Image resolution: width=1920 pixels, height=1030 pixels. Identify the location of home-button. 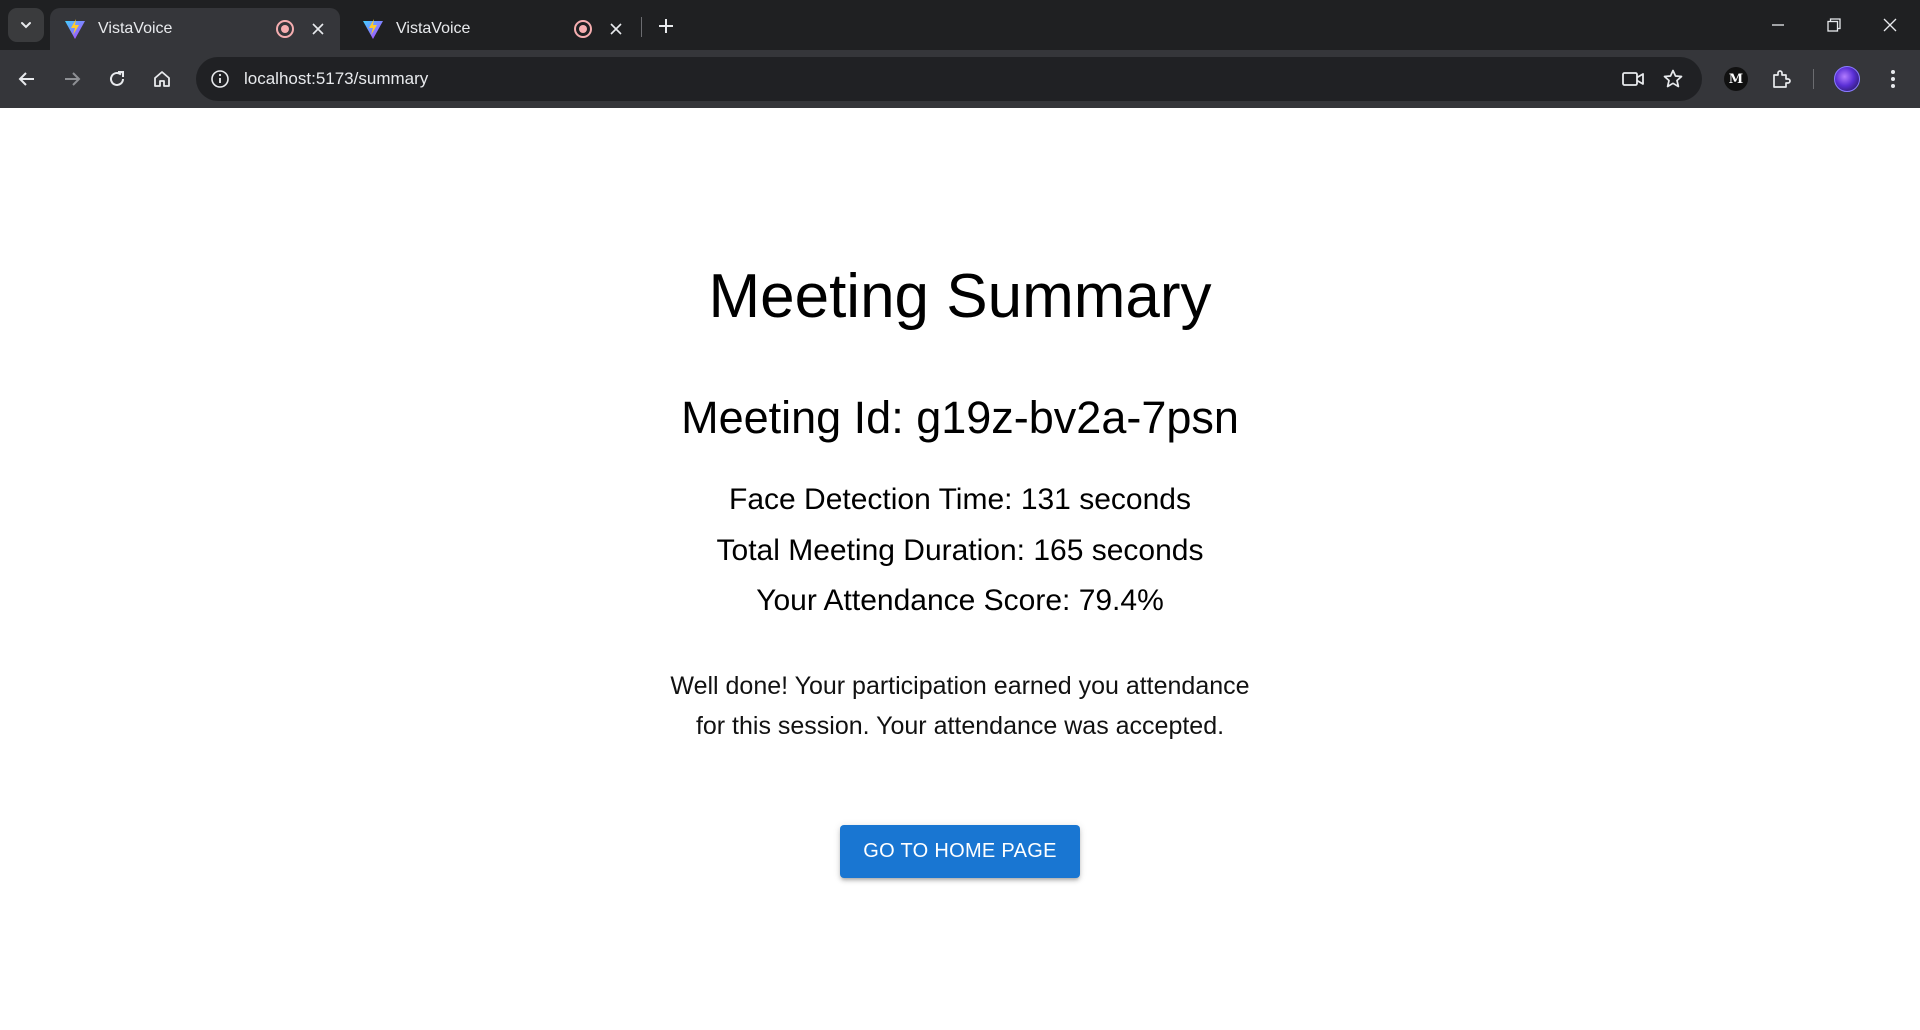
(162, 79).